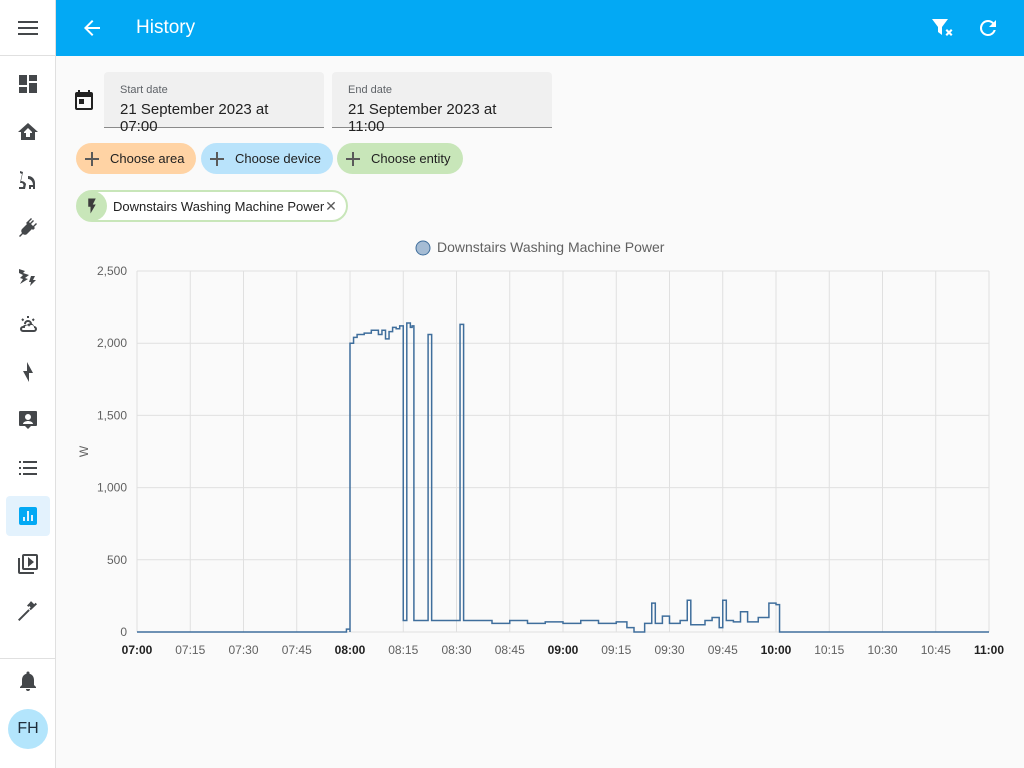 The height and width of the screenshot is (768, 1024). I want to click on sidebar-item-history, so click(28, 516).